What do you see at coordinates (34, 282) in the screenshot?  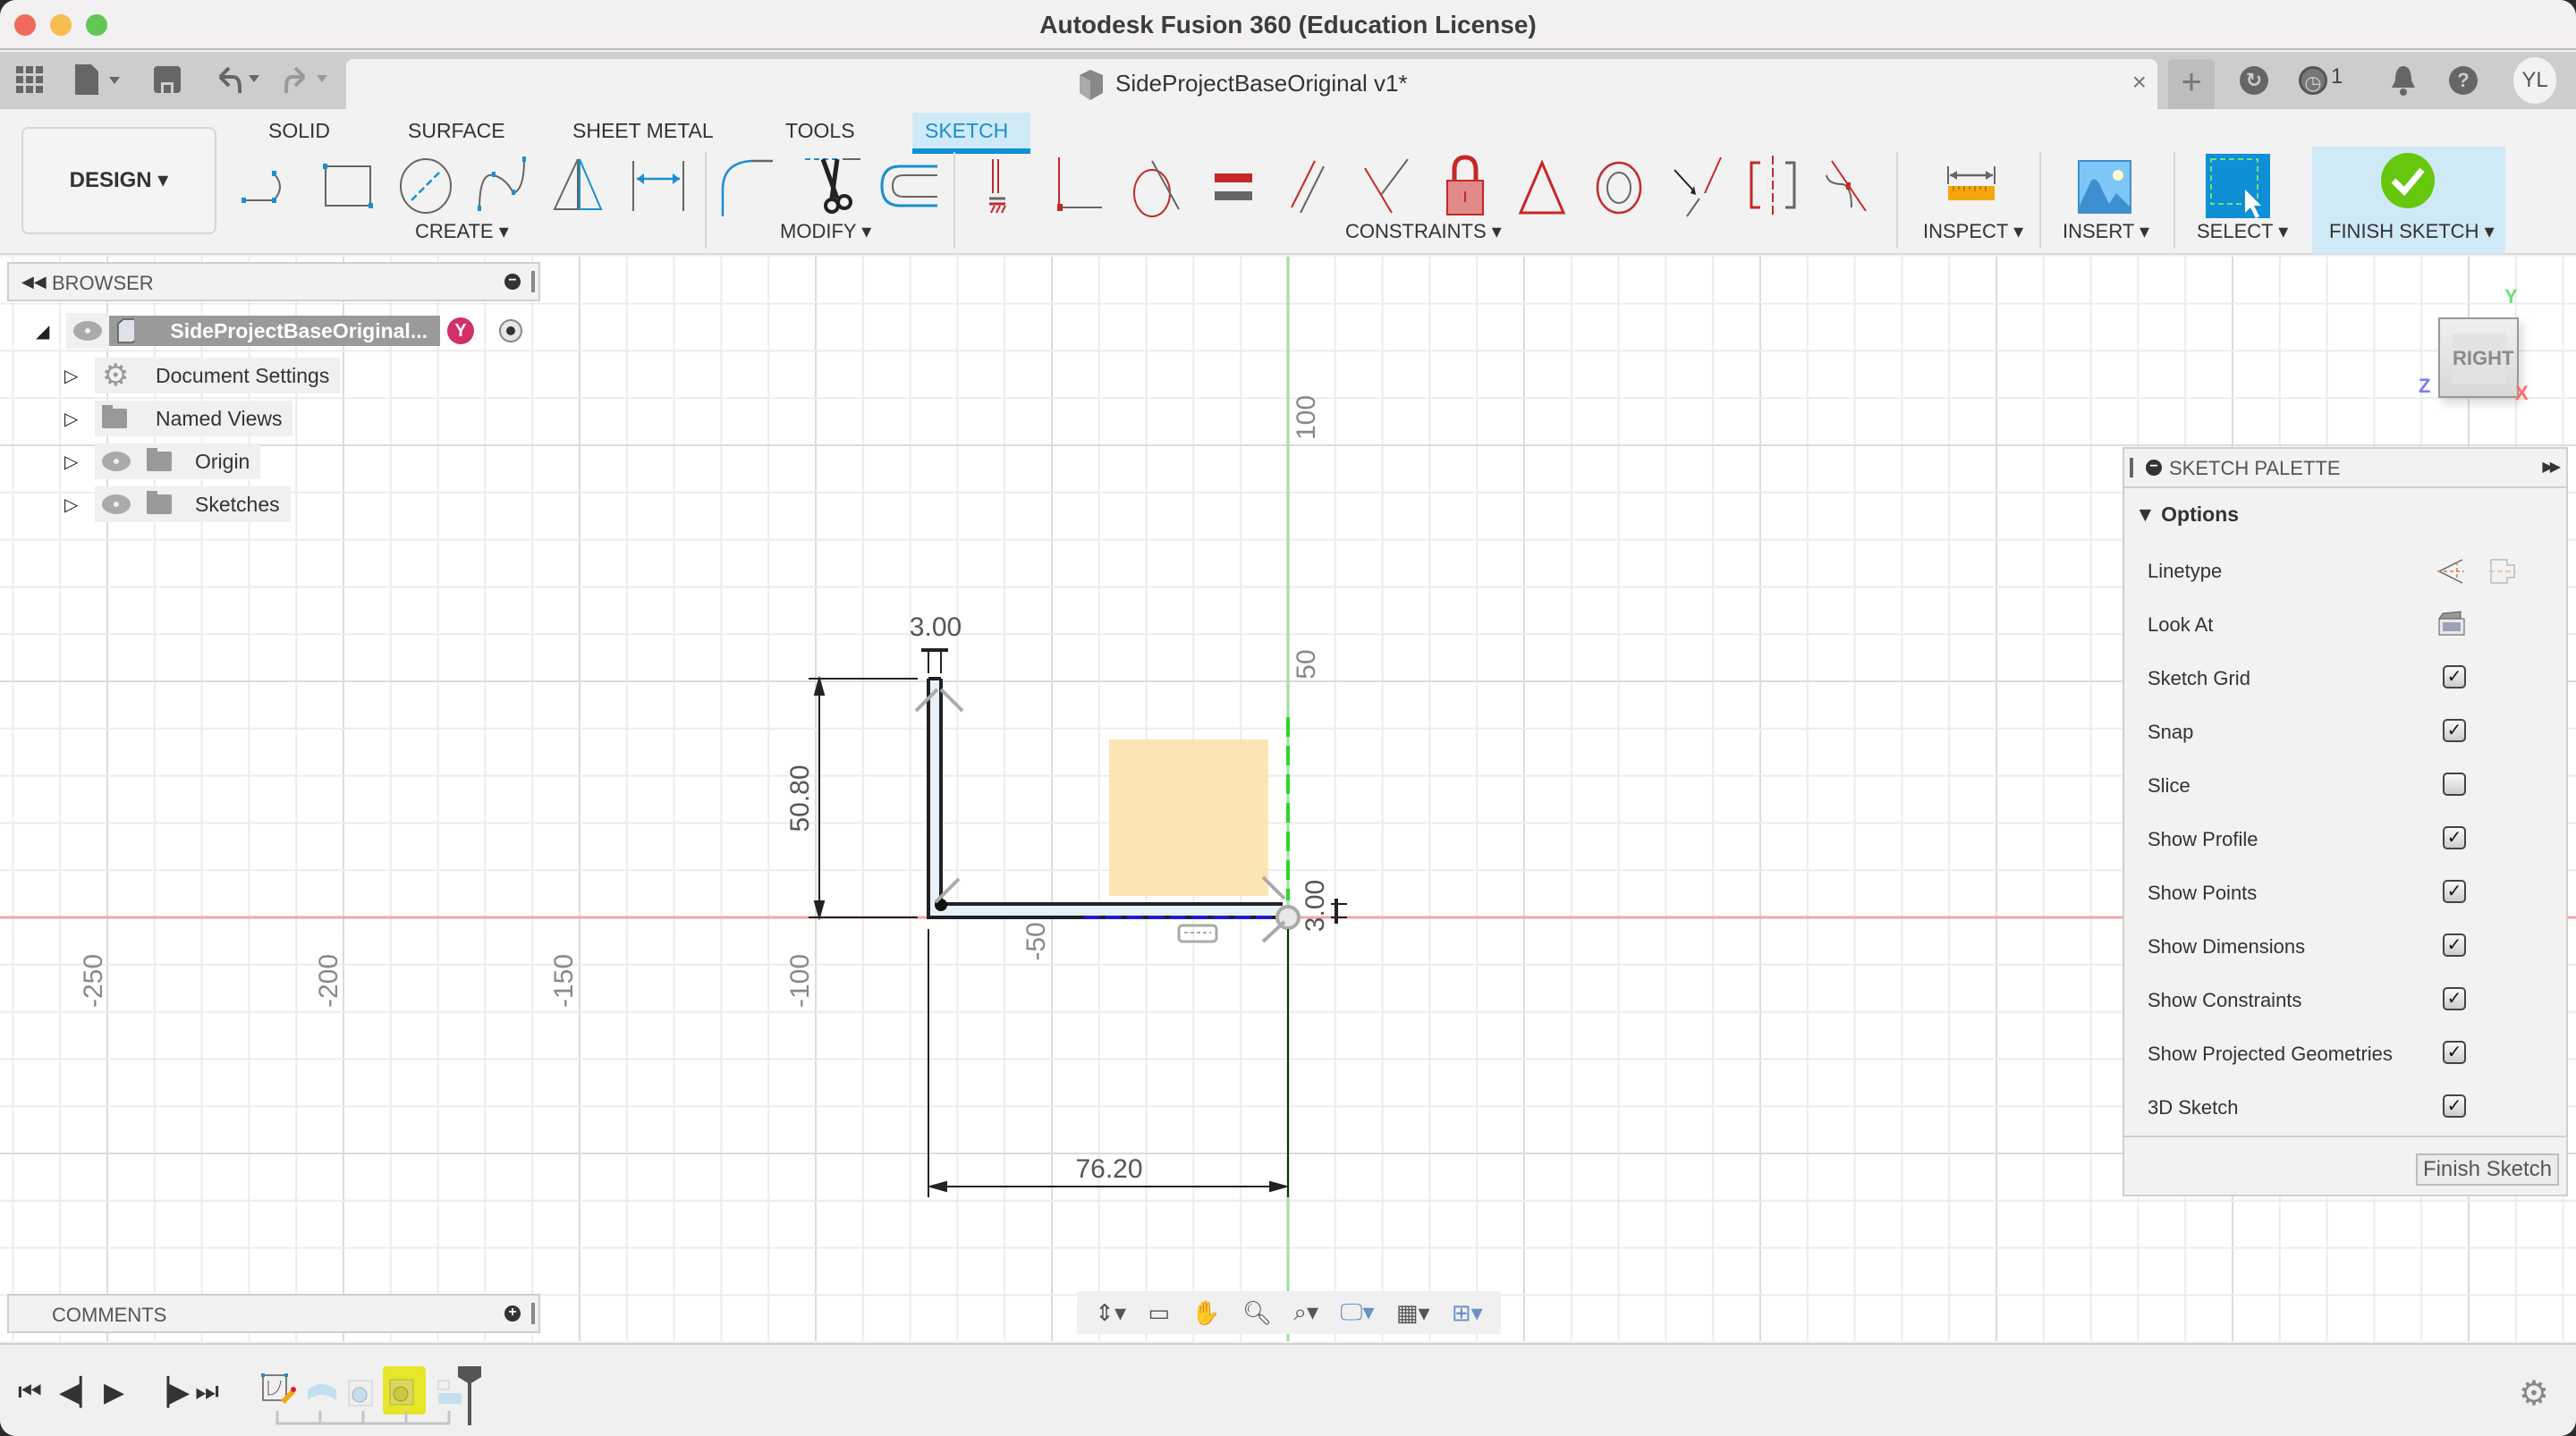 I see `collapse-browser-icon: ◀◀` at bounding box center [34, 282].